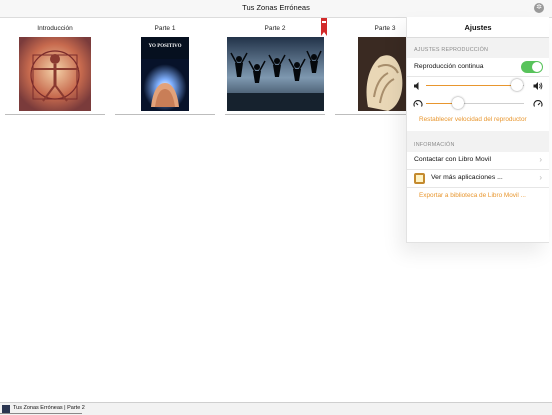 The width and height of the screenshot is (552, 415). I want to click on book-parte-1: Parte 1 YO POSITIVO, so click(165, 67).